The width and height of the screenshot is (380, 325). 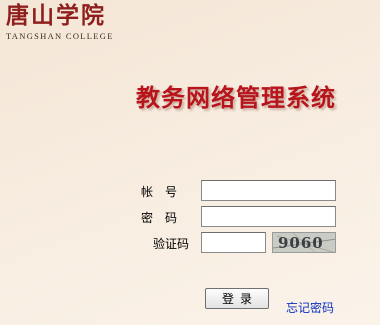 What do you see at coordinates (233, 242) in the screenshot?
I see `captcha-input` at bounding box center [233, 242].